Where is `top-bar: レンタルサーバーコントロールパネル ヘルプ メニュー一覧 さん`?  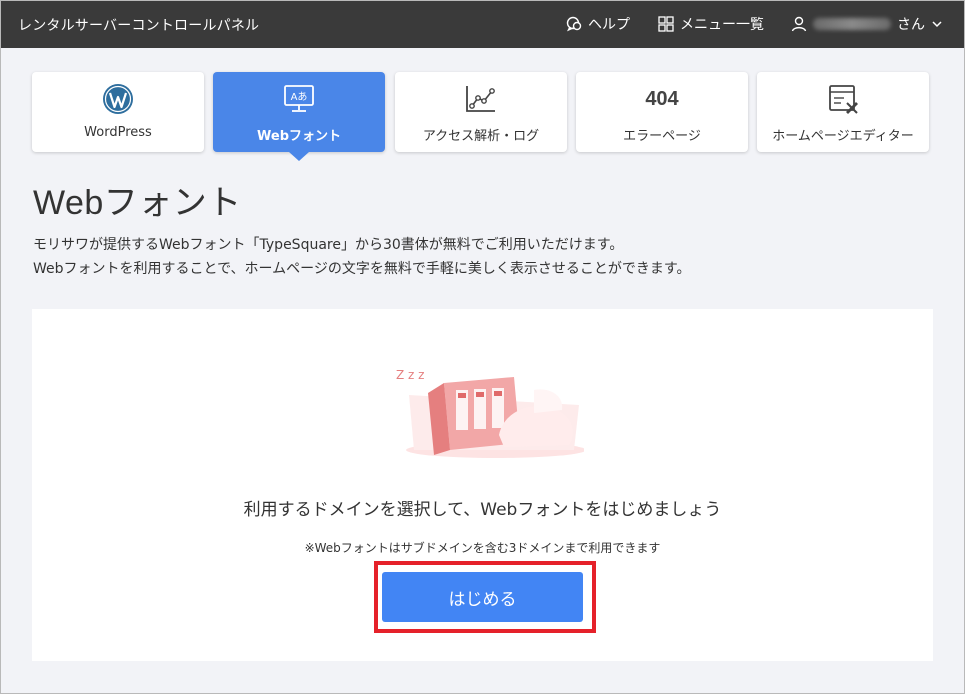
top-bar: レンタルサーバーコントロールパネル ヘルプ メニュー一覧 さん is located at coordinates (482, 24).